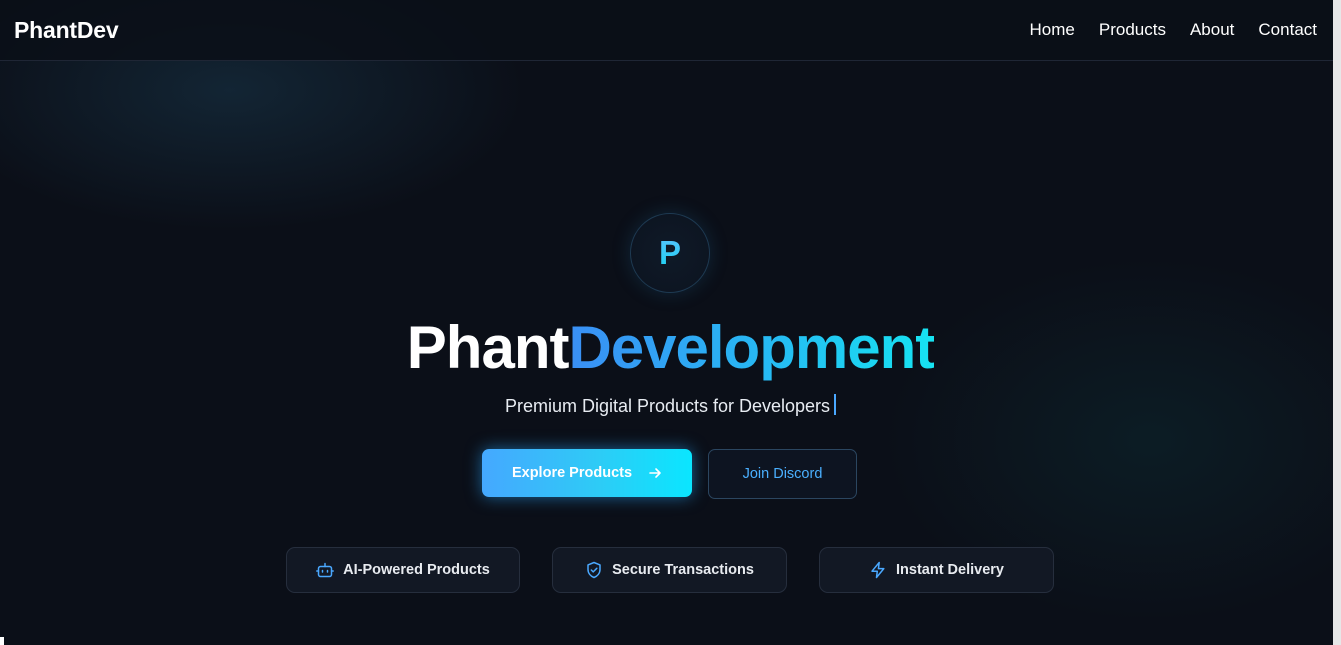 The width and height of the screenshot is (1341, 645). I want to click on brand-logo: PhantDev, so click(66, 30).